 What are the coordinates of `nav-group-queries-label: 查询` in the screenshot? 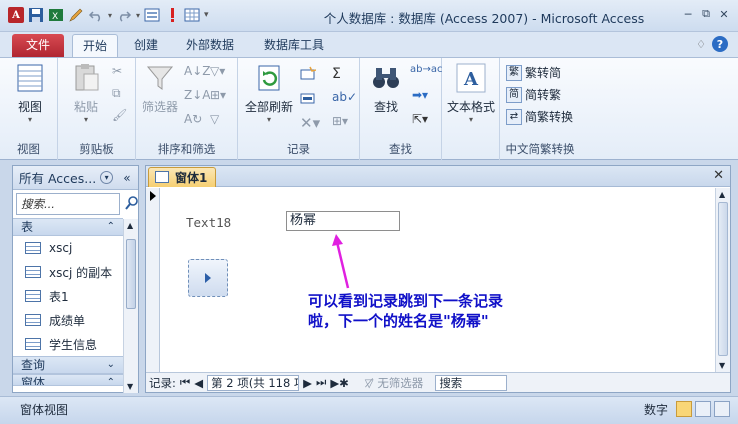 It's located at (33, 365).